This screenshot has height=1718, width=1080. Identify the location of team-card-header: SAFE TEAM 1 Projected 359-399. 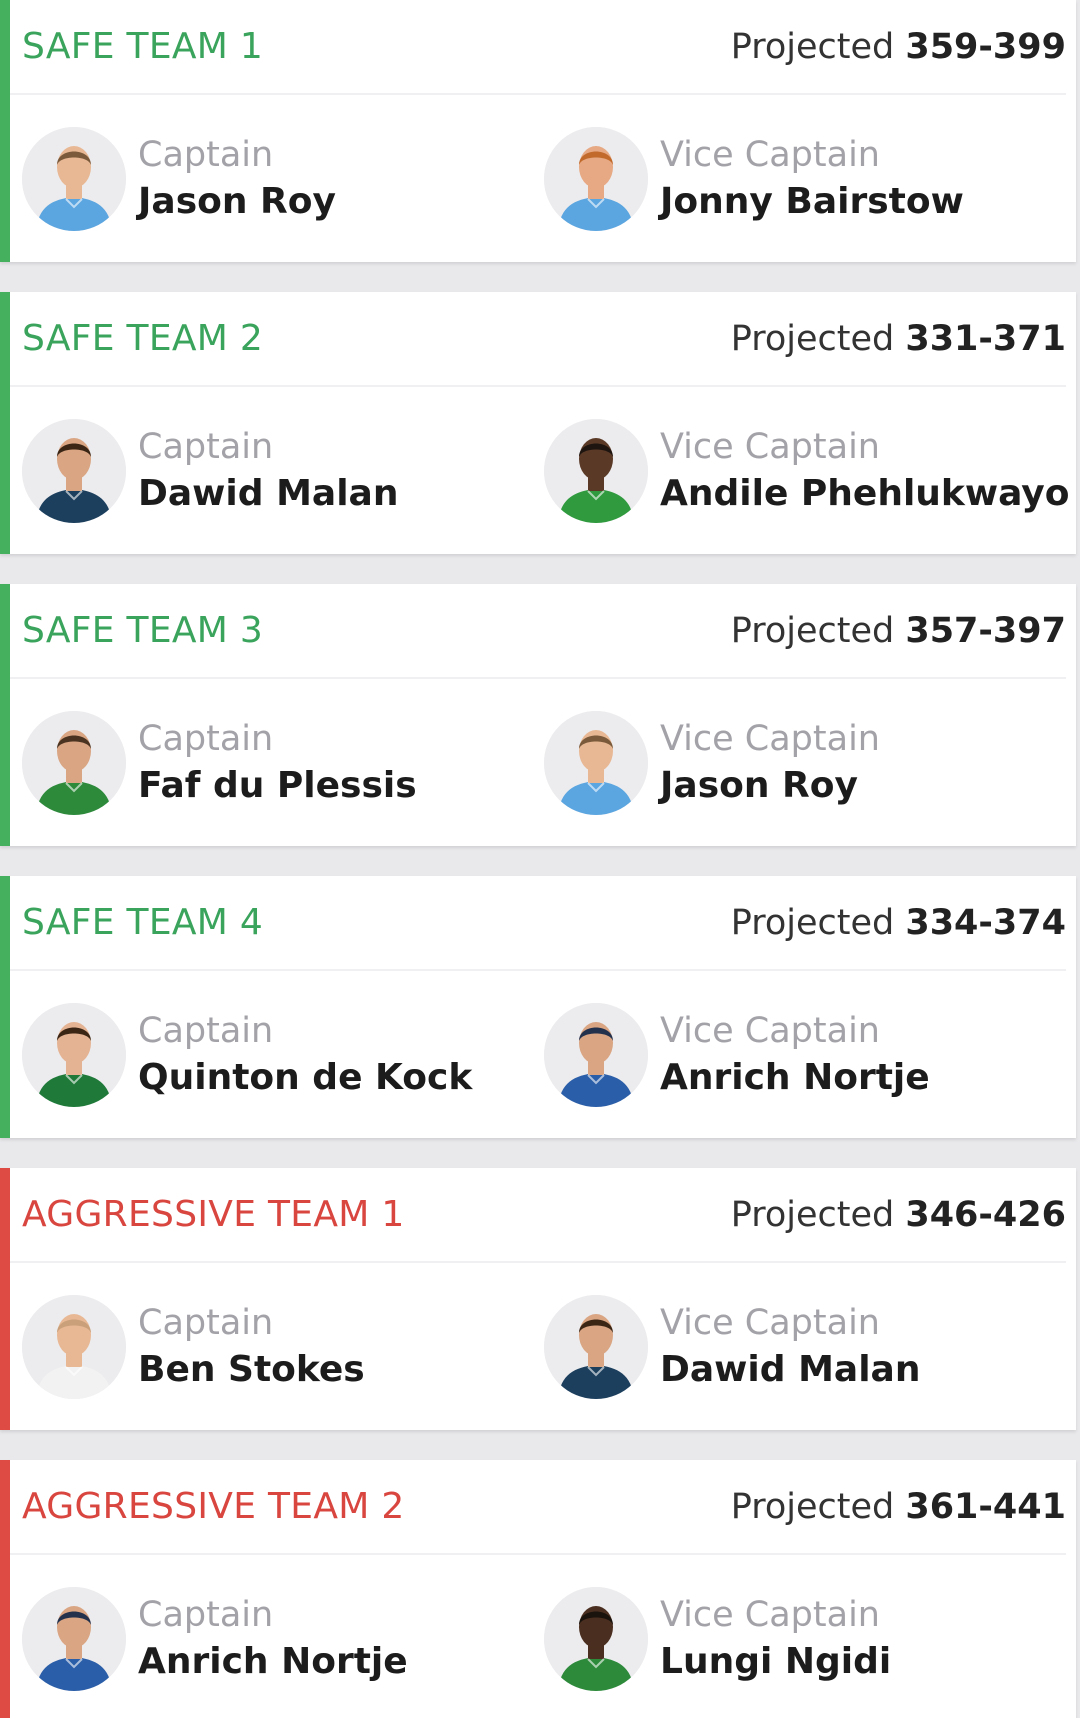
(544, 46).